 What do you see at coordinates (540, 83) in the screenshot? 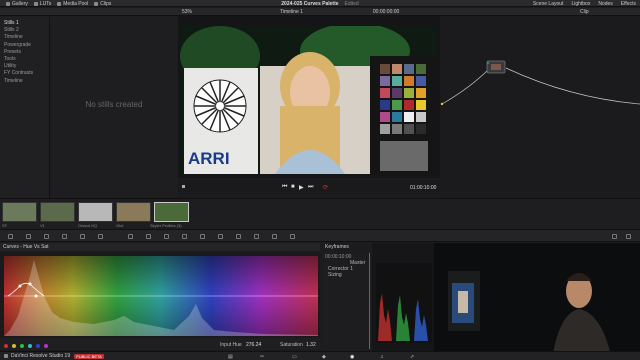
I see `node-graph` at bounding box center [540, 83].